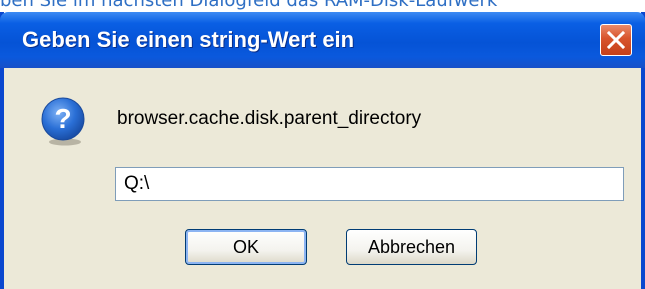 The height and width of the screenshot is (289, 645). What do you see at coordinates (188, 39) in the screenshot?
I see `dialog-title: Geben Sie einen string-Wert ein` at bounding box center [188, 39].